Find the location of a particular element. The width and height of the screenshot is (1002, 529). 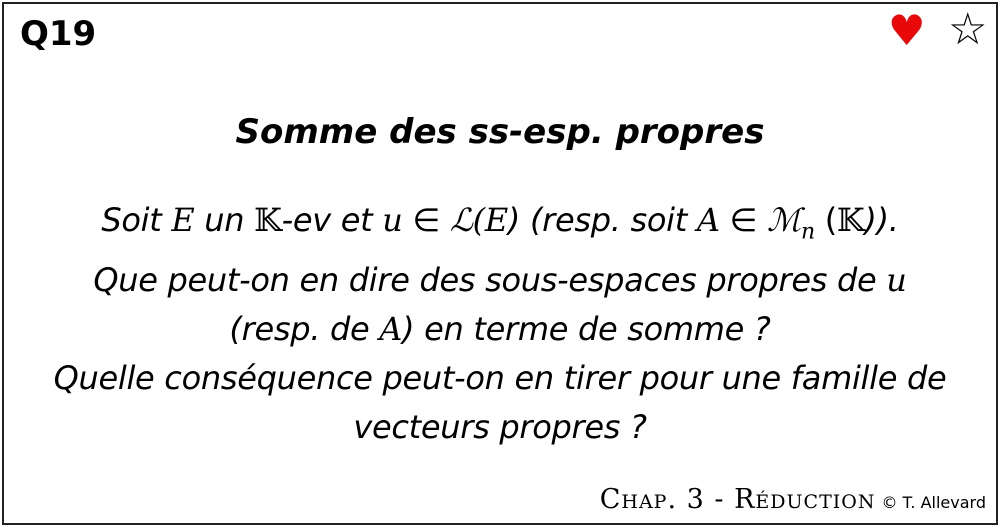

question-line-3: (resp. de A) en terme de somme ? is located at coordinates (500, 329).